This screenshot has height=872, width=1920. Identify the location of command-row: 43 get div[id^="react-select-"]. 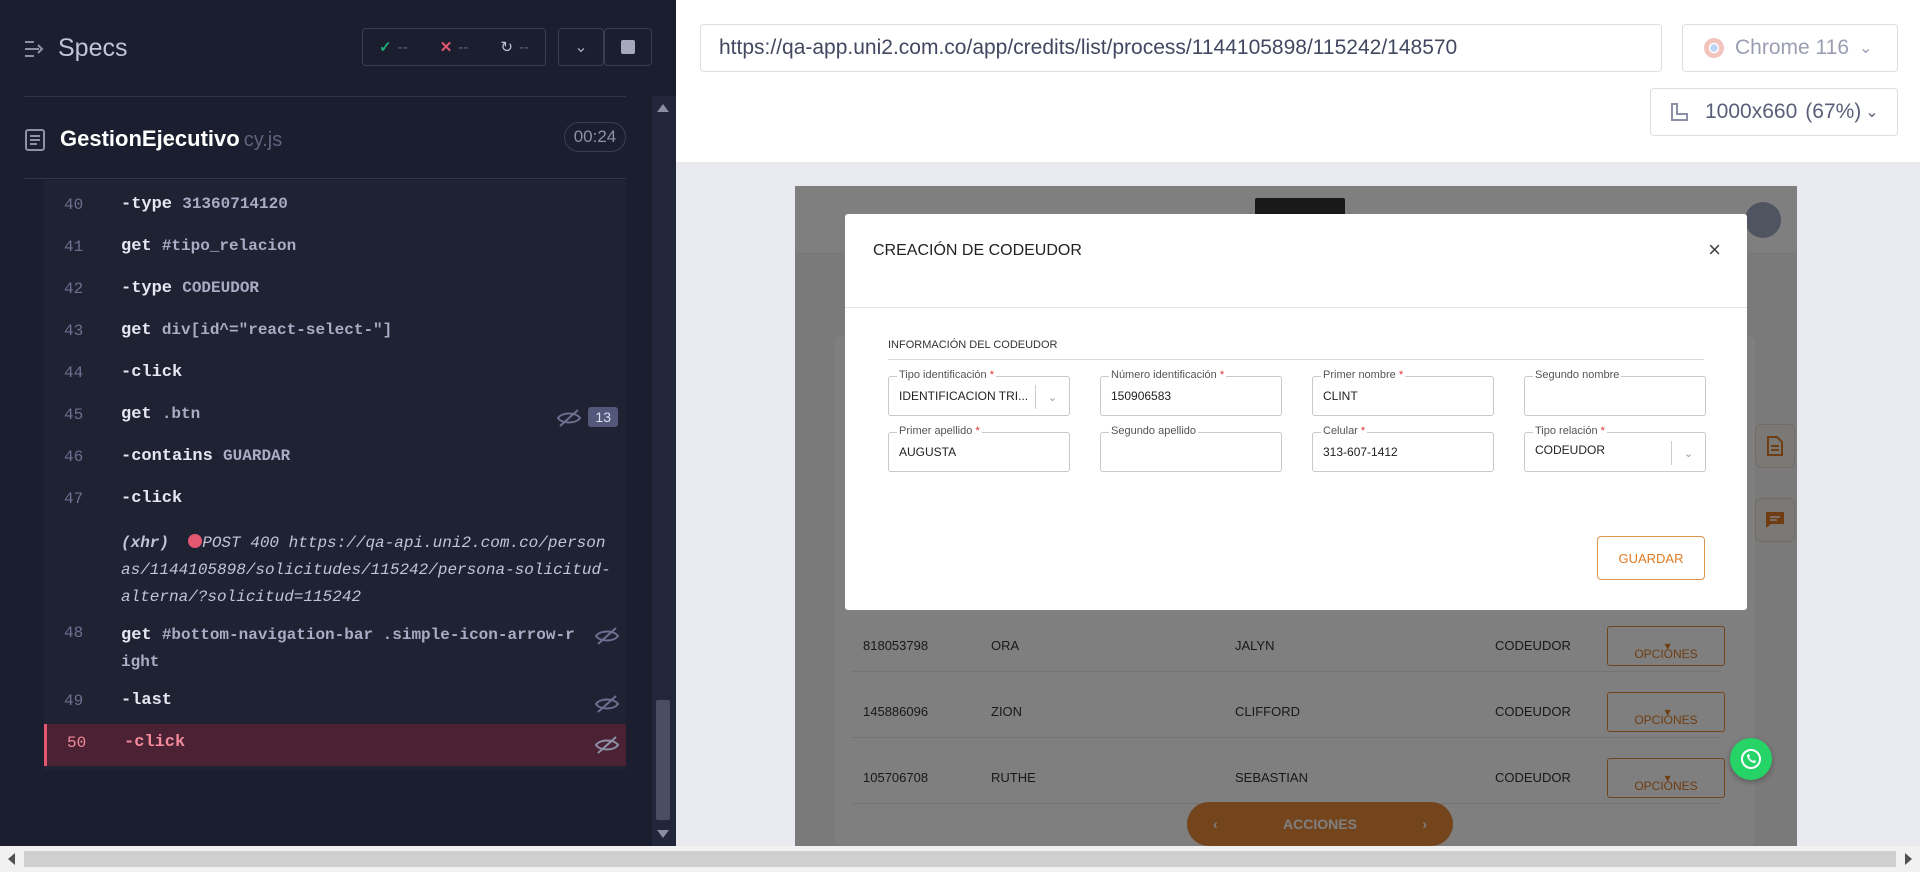
(335, 333).